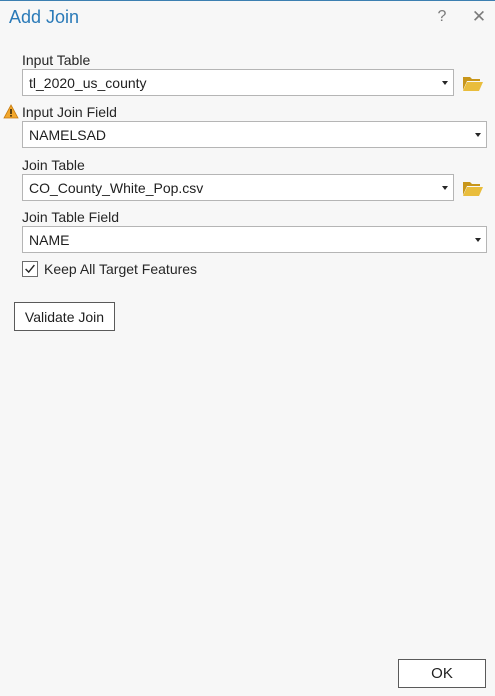 This screenshot has width=495, height=696. I want to click on join-table-dropdown: CO_County_White_Pop.csv, so click(238, 187).